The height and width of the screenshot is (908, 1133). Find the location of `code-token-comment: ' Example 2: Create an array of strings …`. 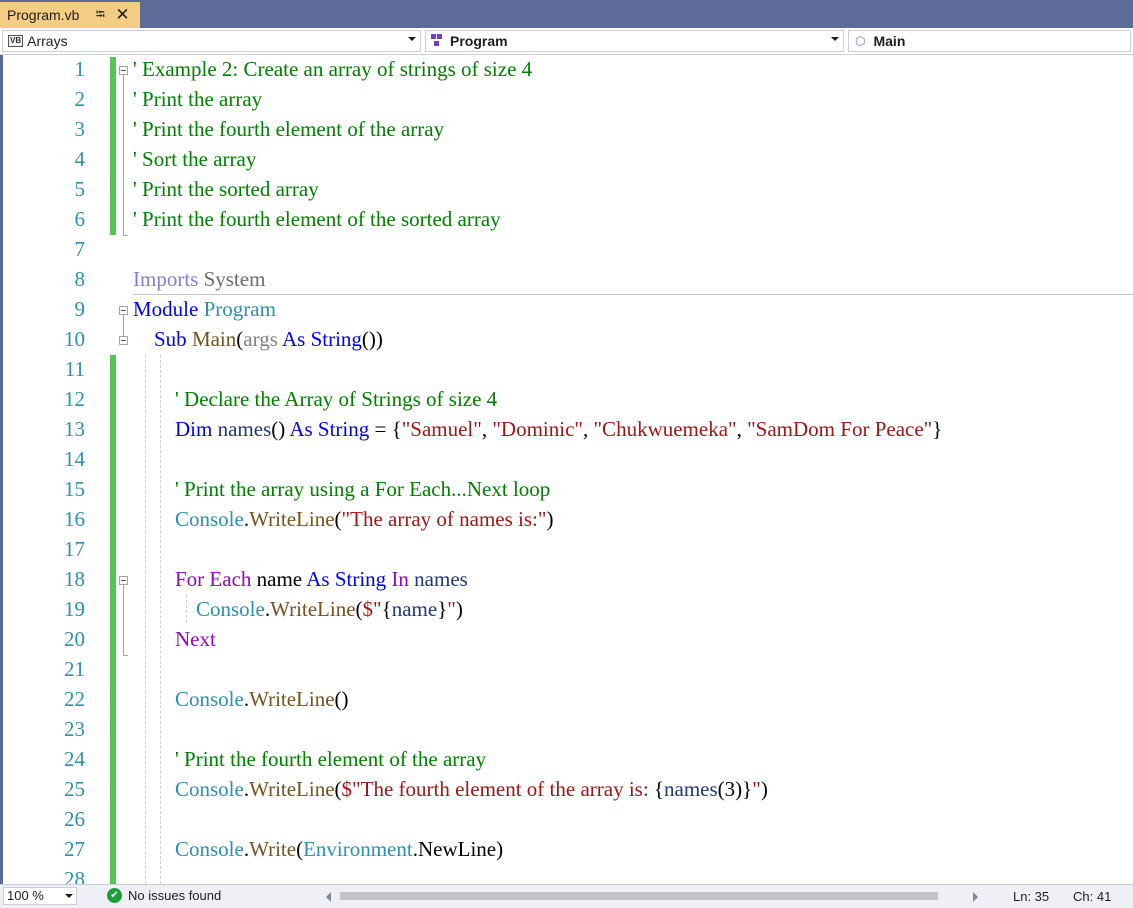

code-token-comment: ' Example 2: Create an array of strings … is located at coordinates (333, 69).